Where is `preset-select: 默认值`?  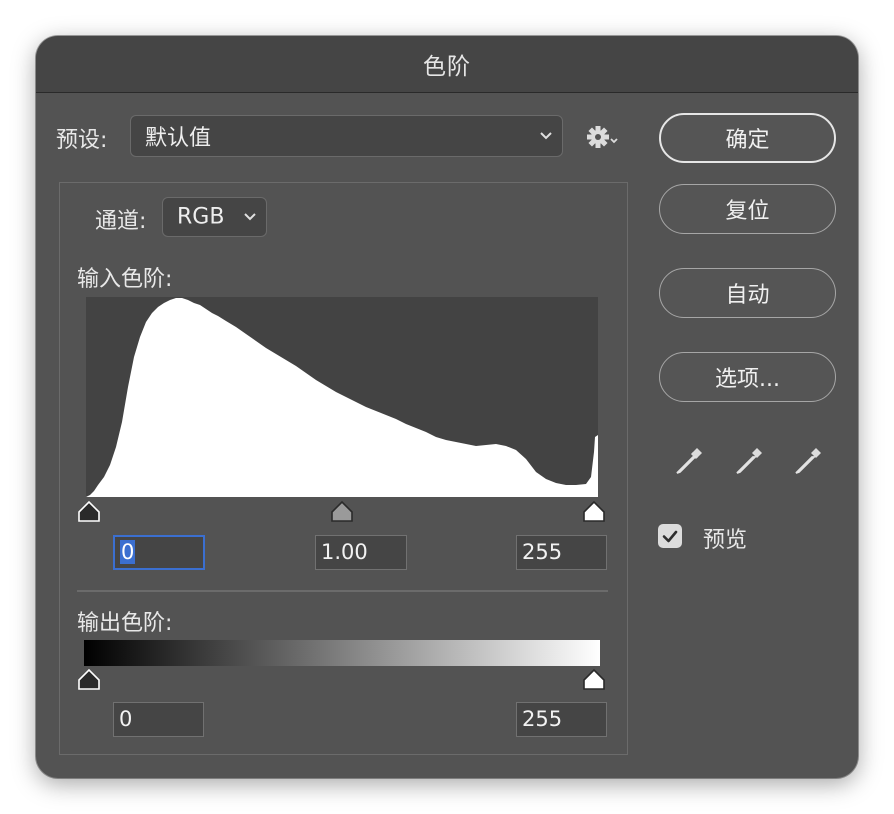
preset-select: 默认值 is located at coordinates (346, 136).